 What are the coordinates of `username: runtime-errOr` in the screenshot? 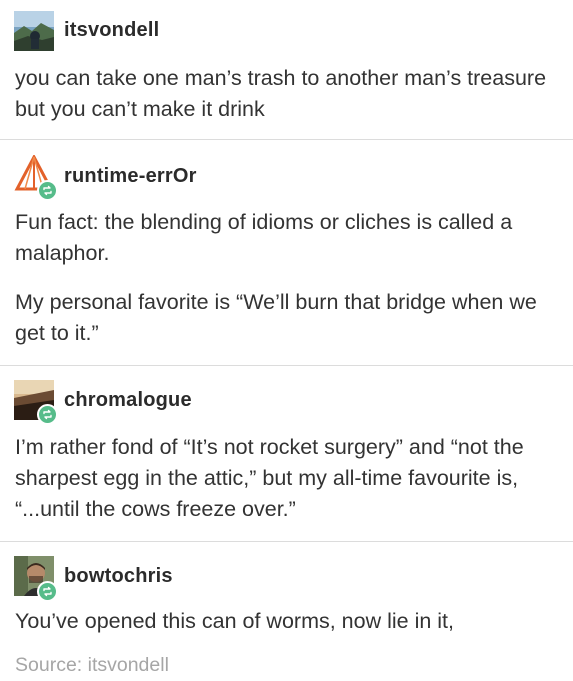 It's located at (130, 176).